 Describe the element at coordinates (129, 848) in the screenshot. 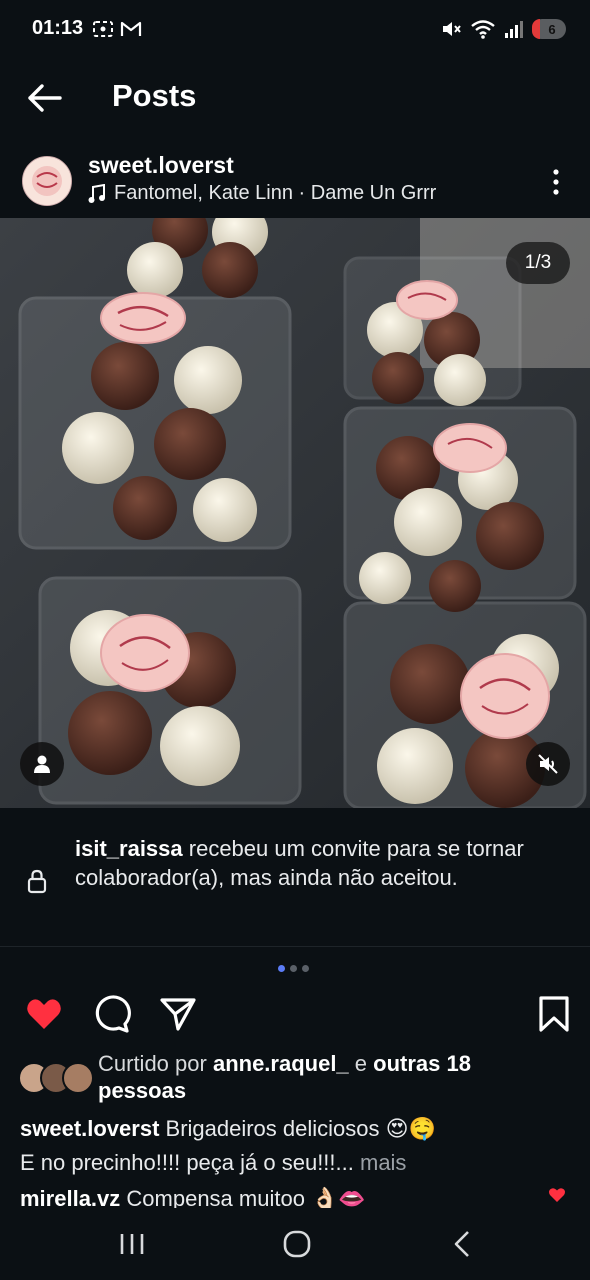

I see `collaborator-username: isit_raissa` at that location.